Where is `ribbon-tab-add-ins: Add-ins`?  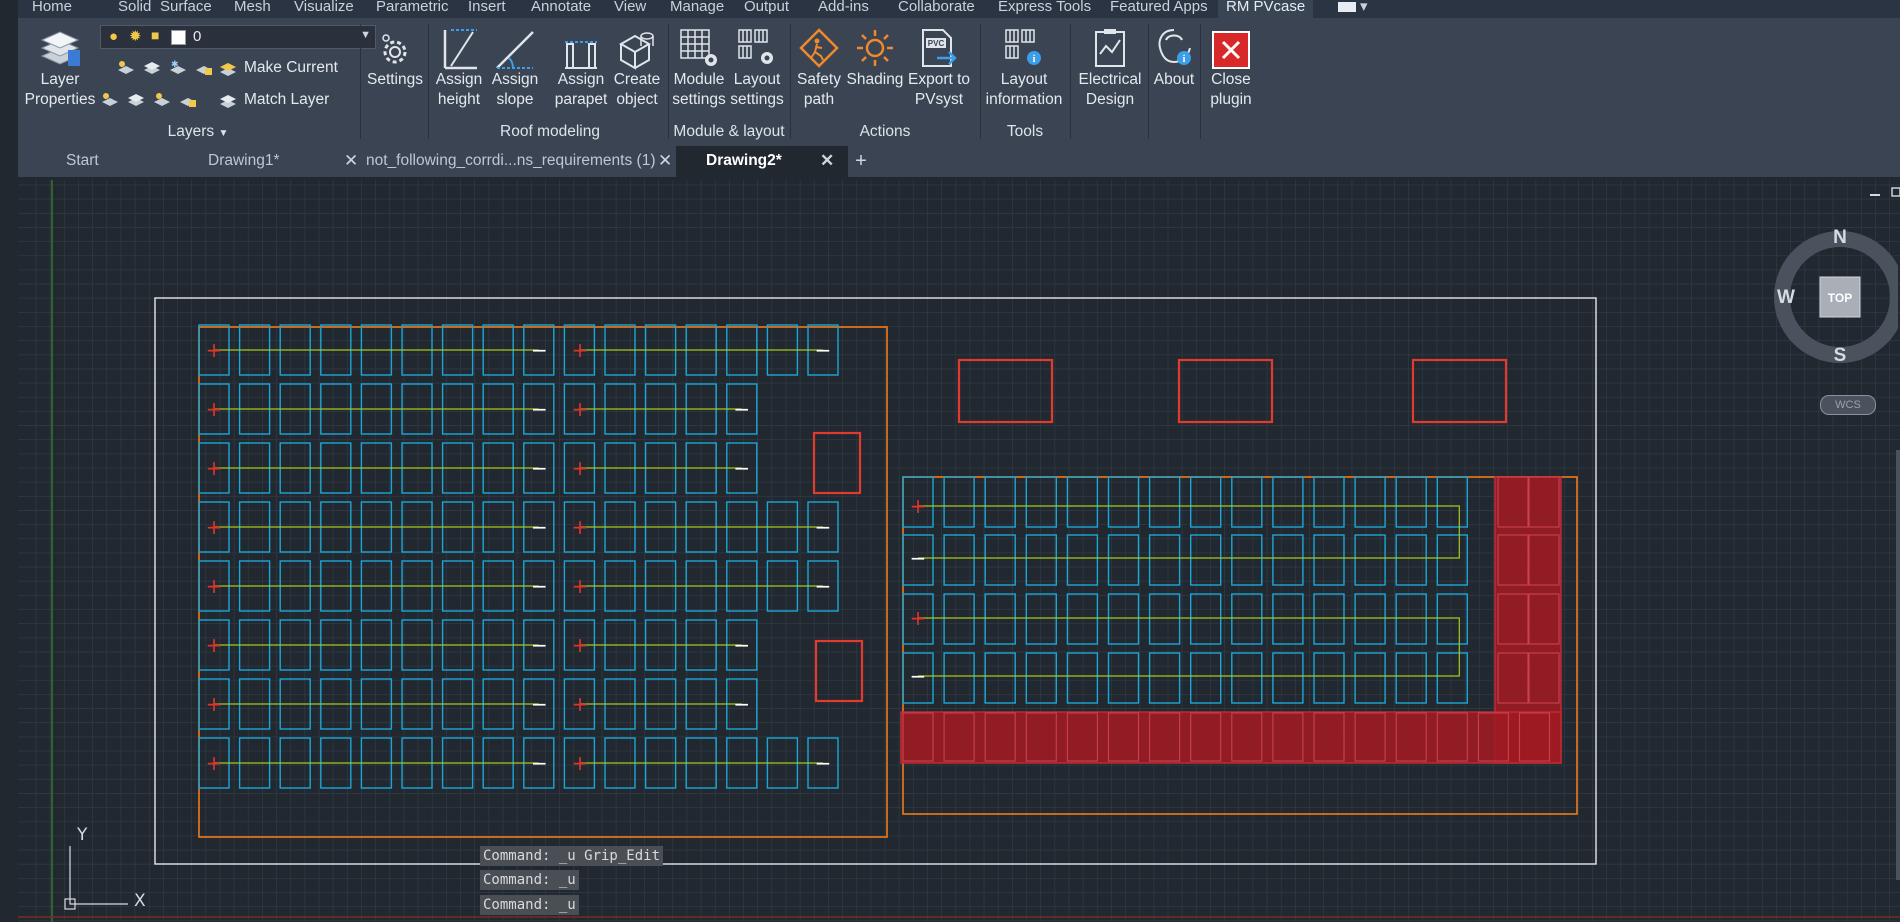 ribbon-tab-add-ins: Add-ins is located at coordinates (843, 9).